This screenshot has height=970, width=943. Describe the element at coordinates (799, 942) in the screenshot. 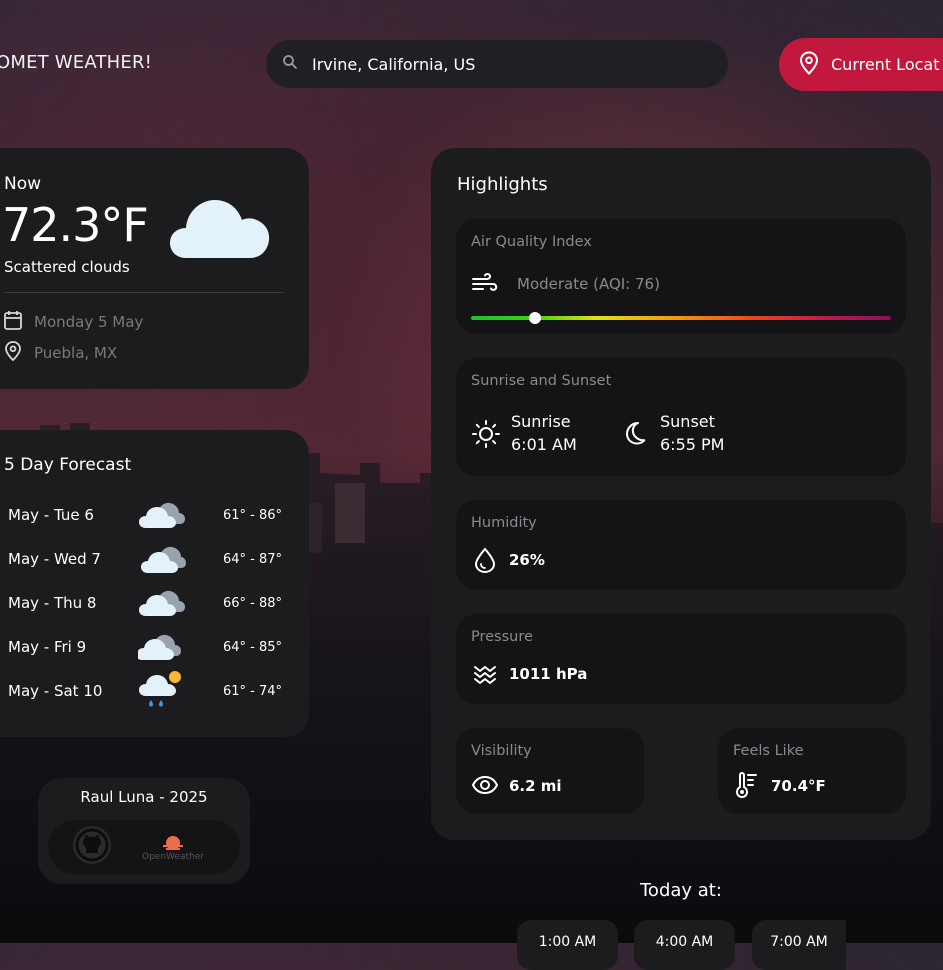

I see `hourly-time: 7:00 AM` at that location.